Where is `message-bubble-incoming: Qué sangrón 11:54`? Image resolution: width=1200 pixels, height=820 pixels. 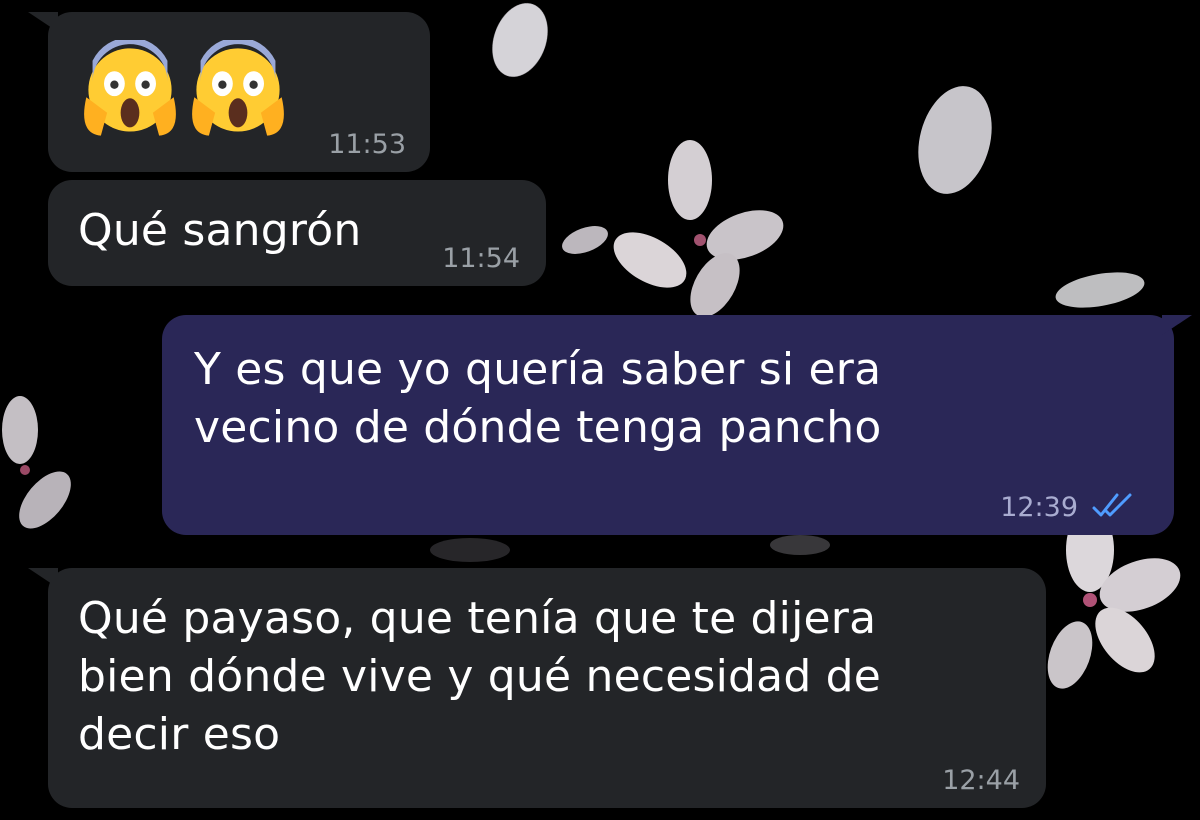 message-bubble-incoming: Qué sangrón 11:54 is located at coordinates (297, 233).